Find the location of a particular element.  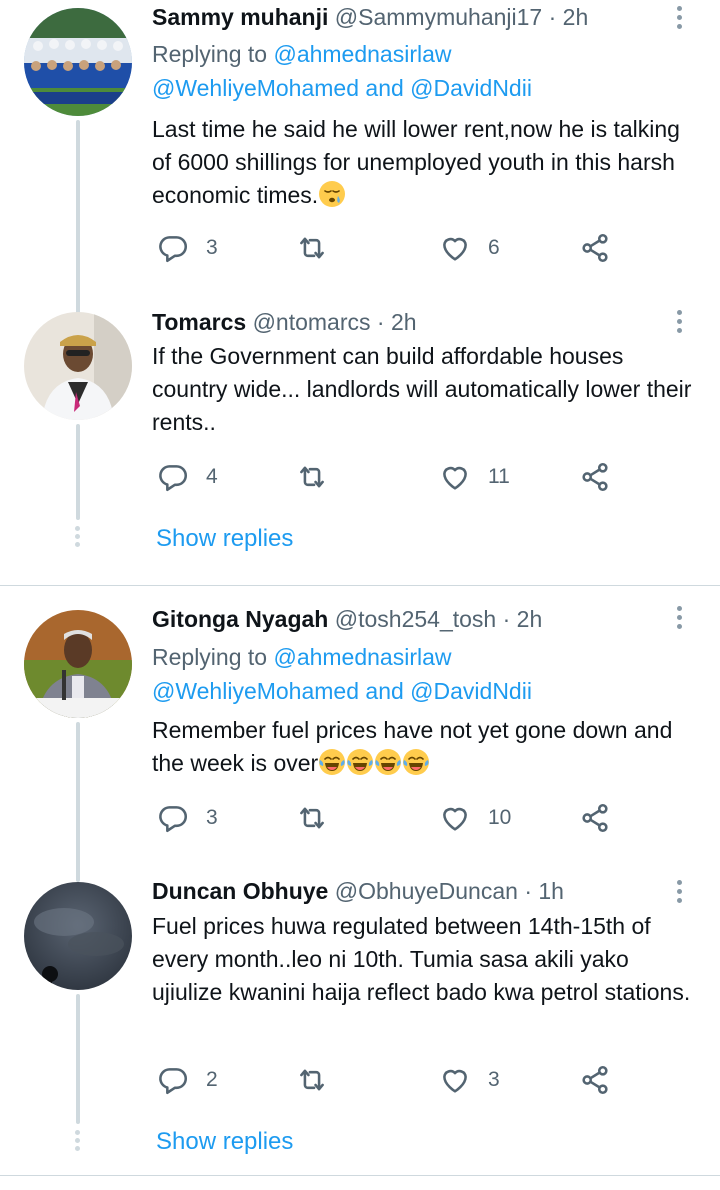

timestamp: 1h is located at coordinates (551, 891).